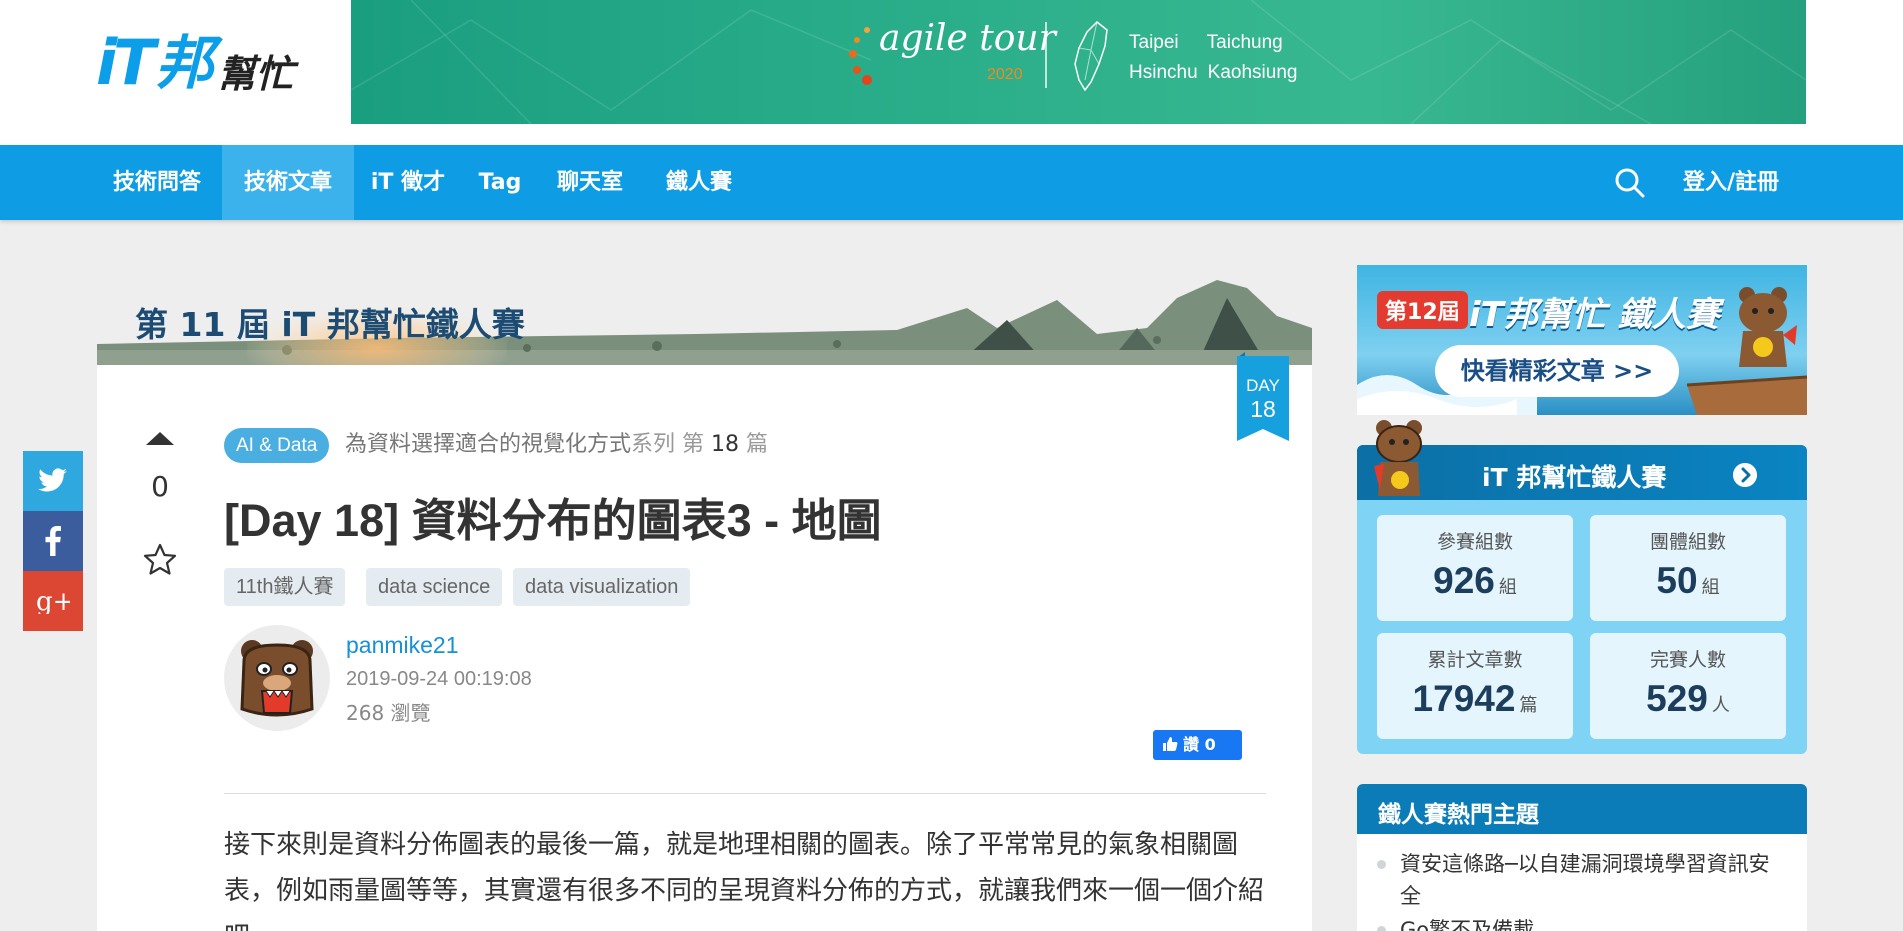  What do you see at coordinates (1745, 475) in the screenshot?
I see `chevron-right-icon` at bounding box center [1745, 475].